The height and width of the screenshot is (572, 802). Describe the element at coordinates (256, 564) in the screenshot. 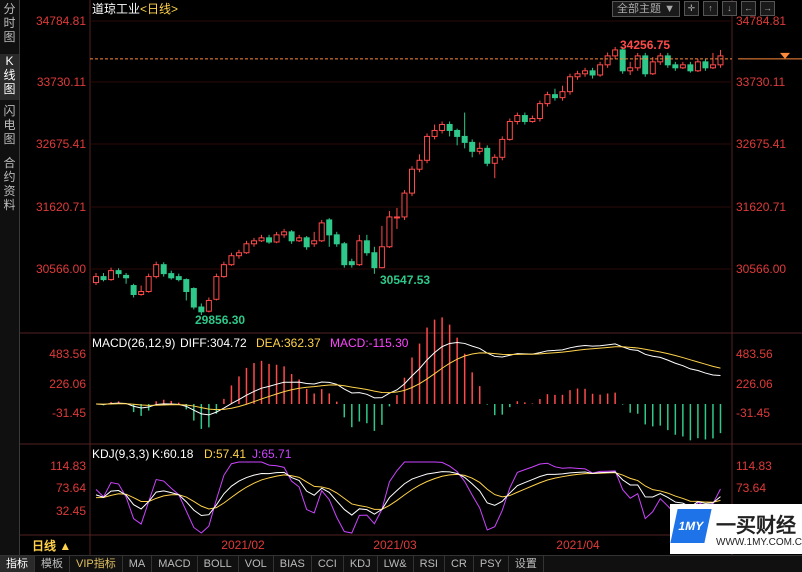

I see `indicator-tab-6: VOL` at that location.